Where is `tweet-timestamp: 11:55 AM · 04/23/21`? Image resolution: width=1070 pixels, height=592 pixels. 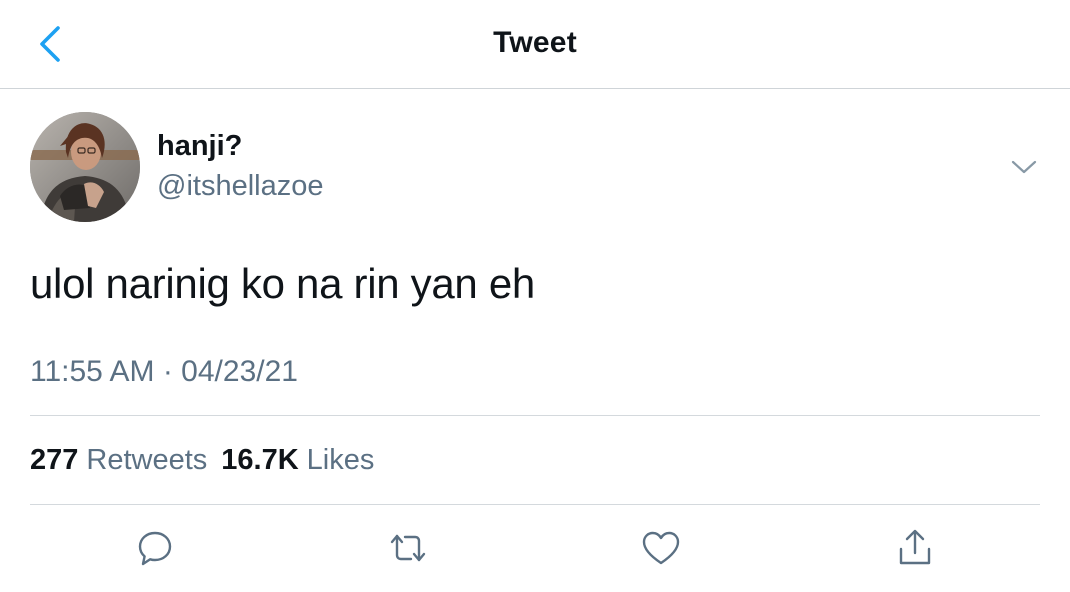
tweet-timestamp: 11:55 AM · 04/23/21 is located at coordinates (164, 371).